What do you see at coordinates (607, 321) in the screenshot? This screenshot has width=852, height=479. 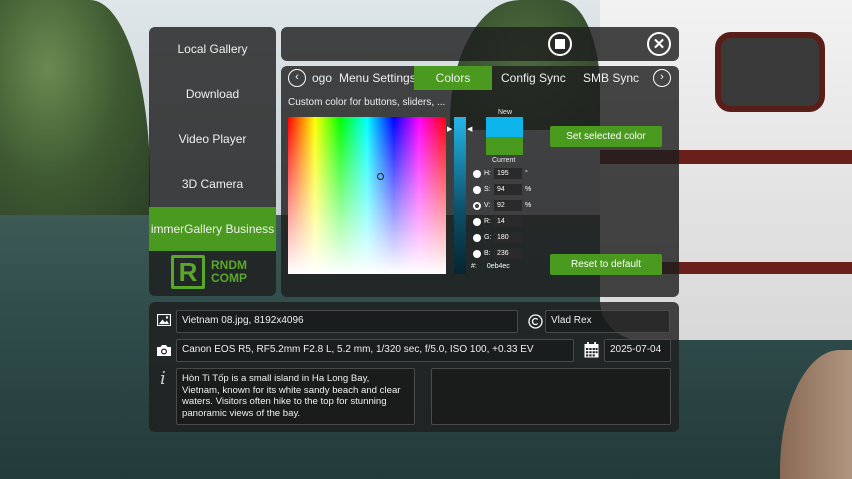 I see `author-field: Vlad Rex` at bounding box center [607, 321].